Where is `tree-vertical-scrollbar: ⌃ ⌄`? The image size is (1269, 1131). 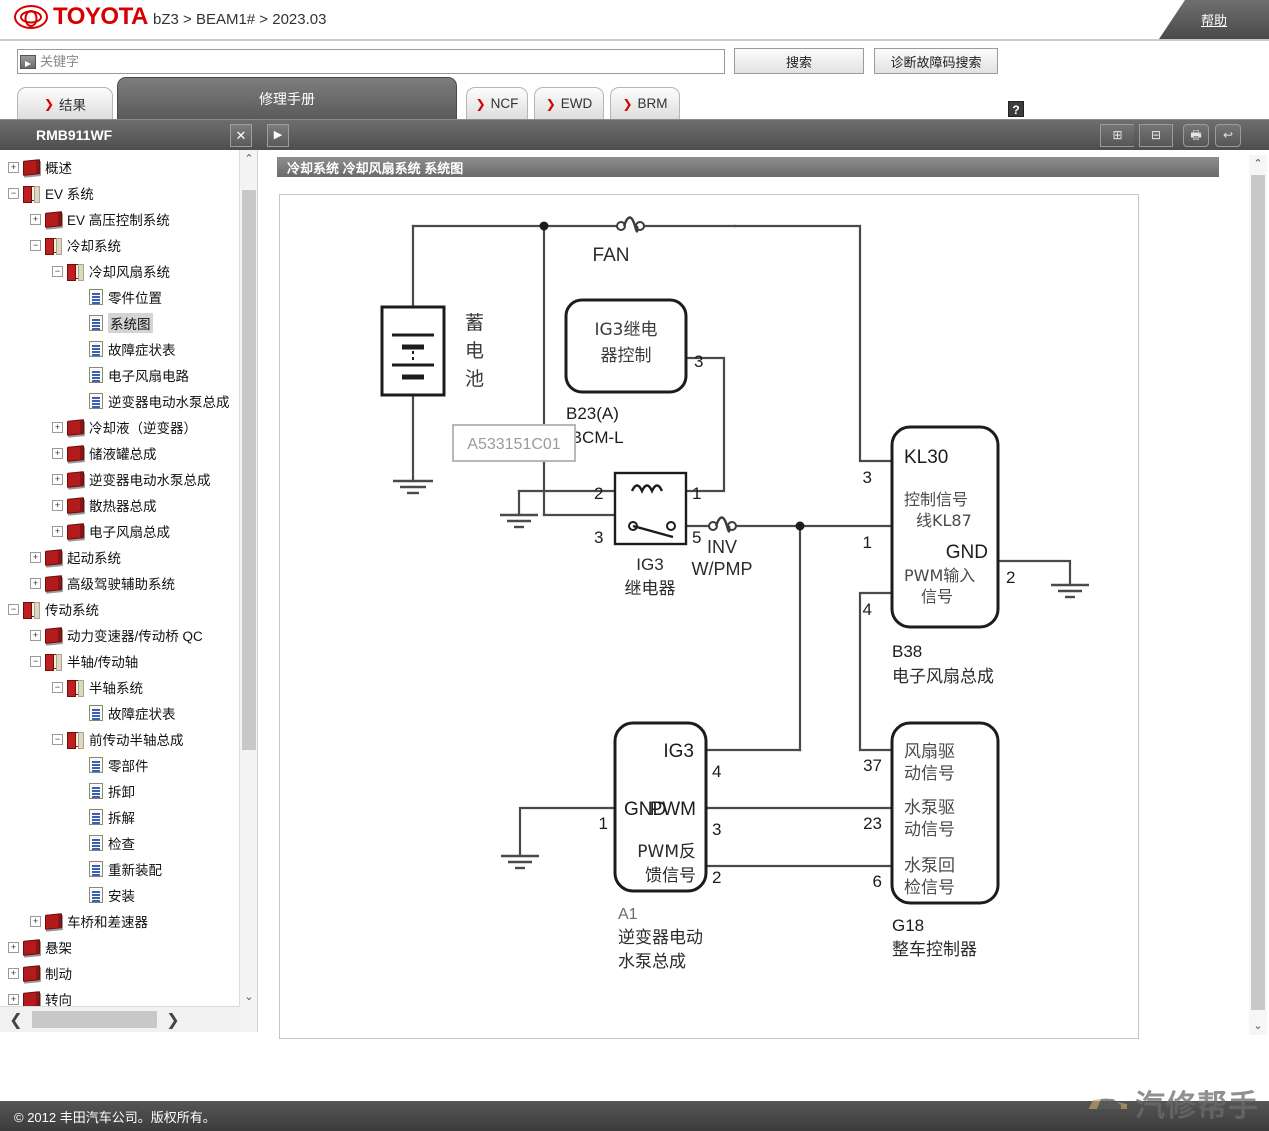 tree-vertical-scrollbar: ⌃ ⌄ is located at coordinates (248, 591).